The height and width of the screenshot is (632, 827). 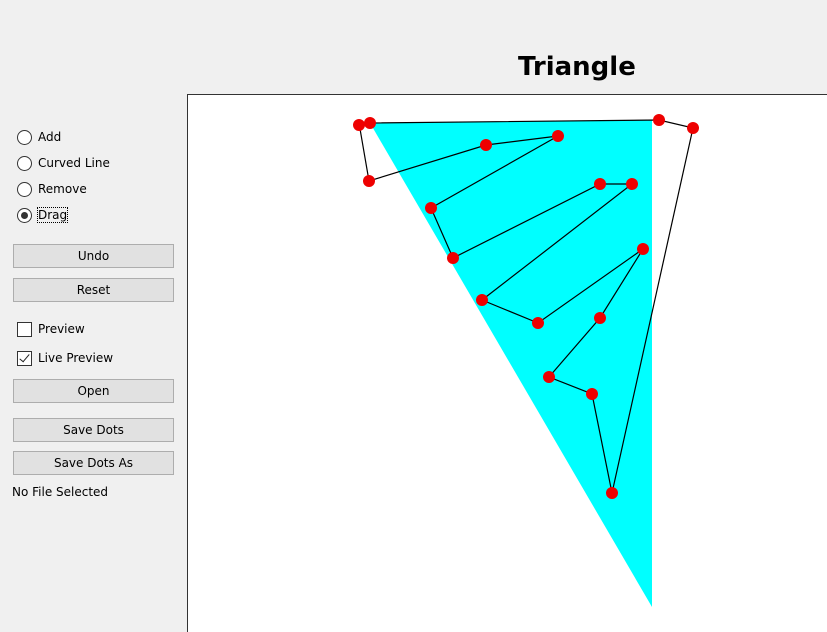 I want to click on mode-add-label: Add, so click(x=50, y=137).